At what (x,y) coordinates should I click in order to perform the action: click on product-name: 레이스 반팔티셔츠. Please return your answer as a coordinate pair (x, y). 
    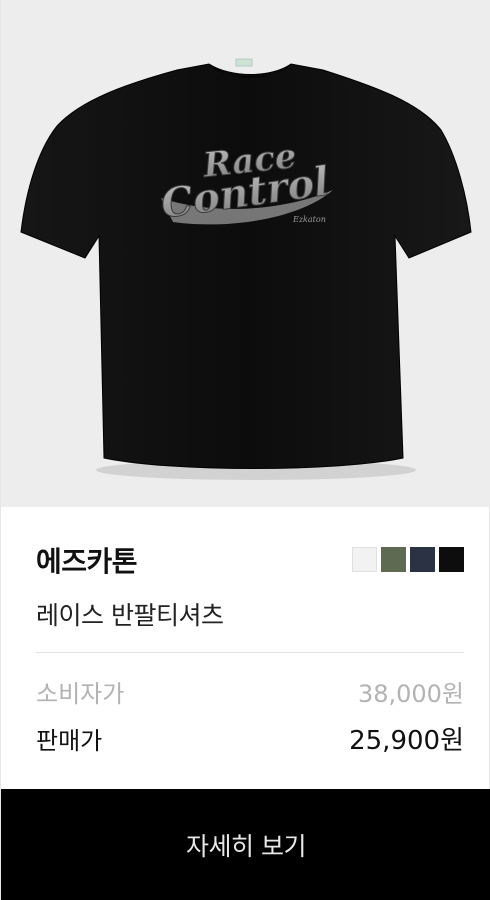
    Looking at the image, I should click on (130, 614).